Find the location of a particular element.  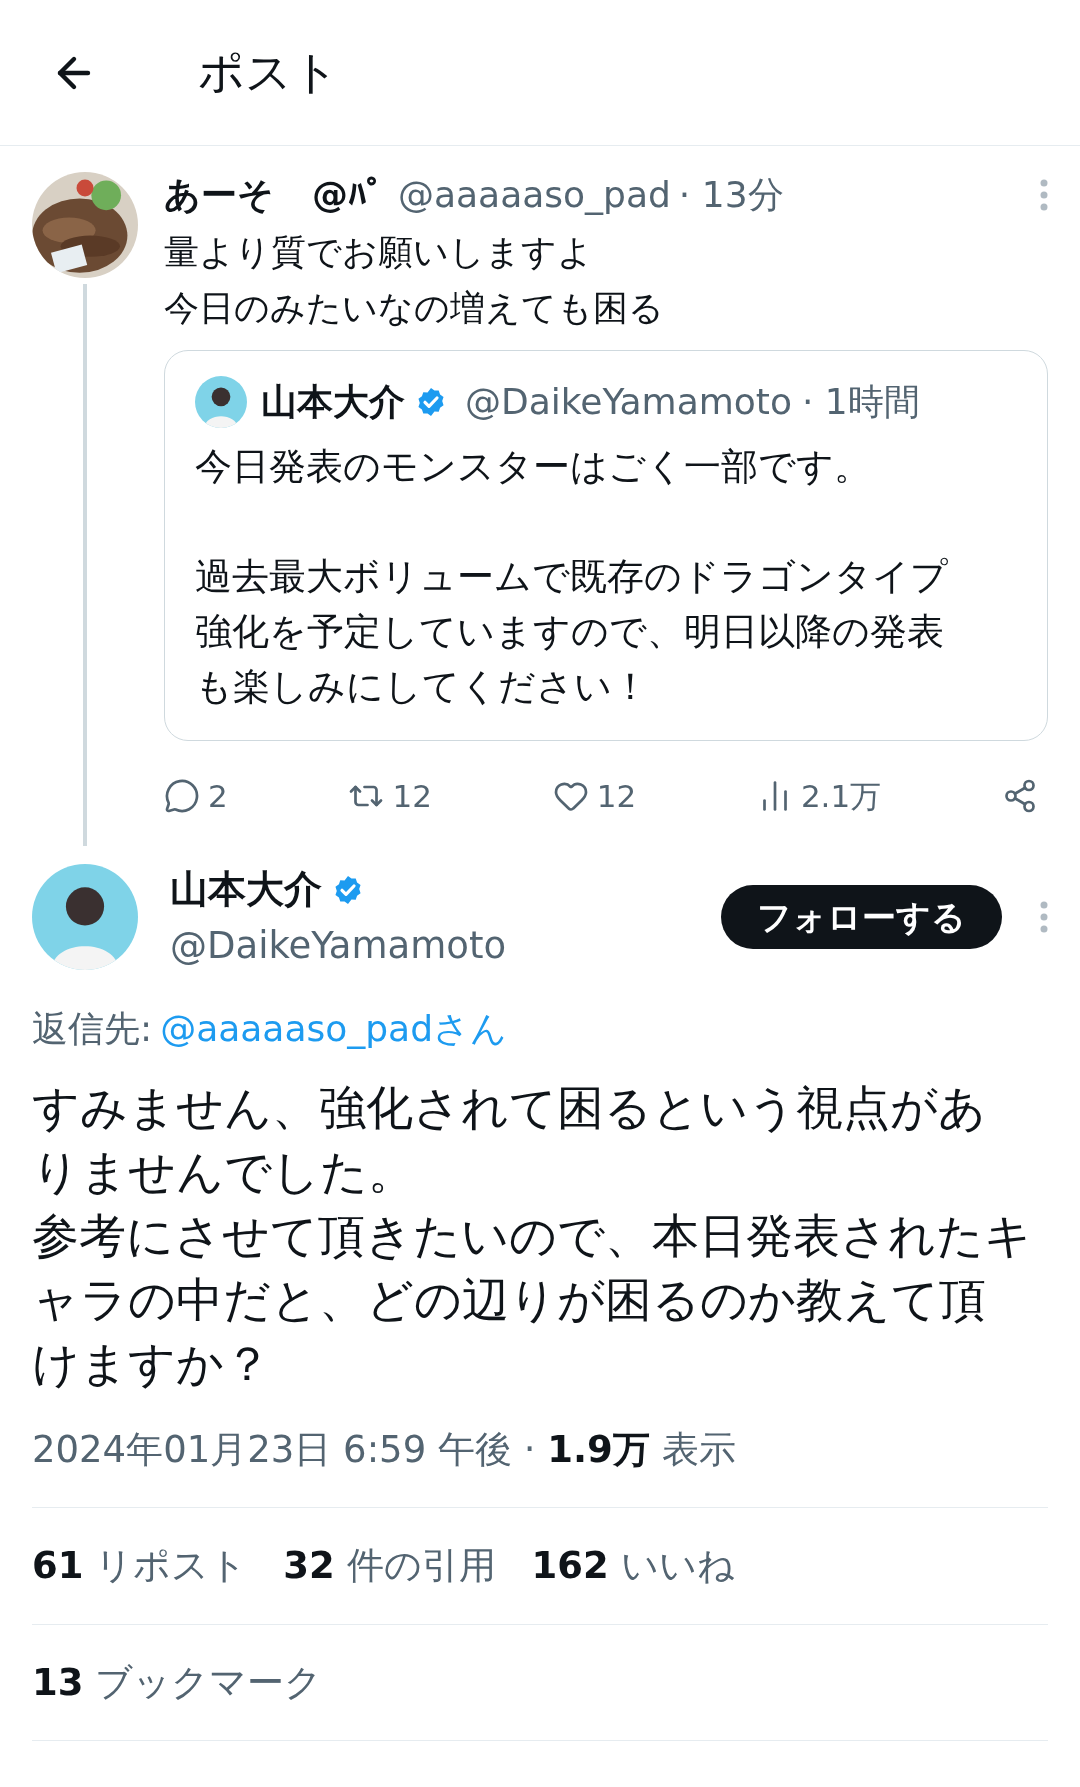

engagement-stat: 32 件の引用 is located at coordinates (389, 1566).